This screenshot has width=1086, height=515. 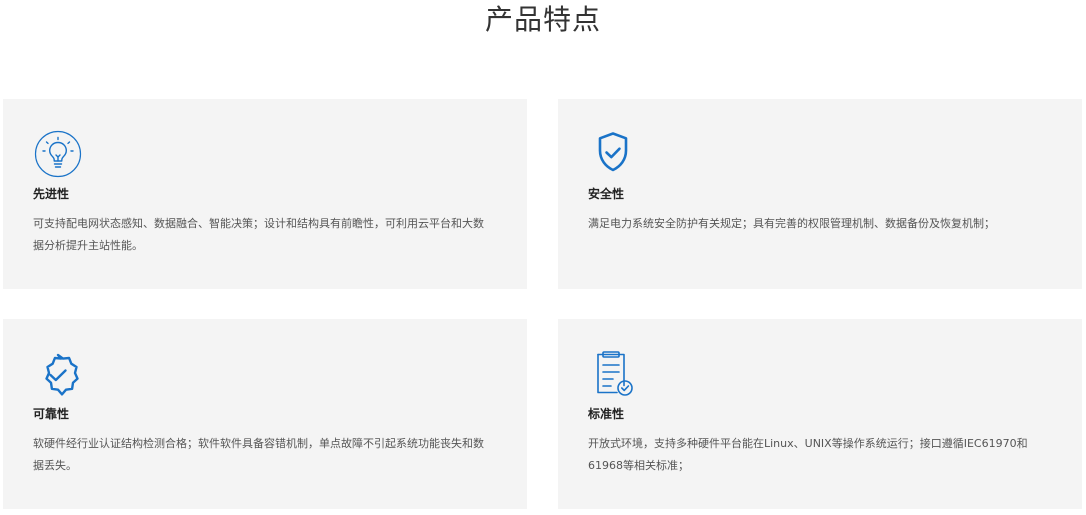 What do you see at coordinates (51, 414) in the screenshot?
I see `feature-title: 可靠性` at bounding box center [51, 414].